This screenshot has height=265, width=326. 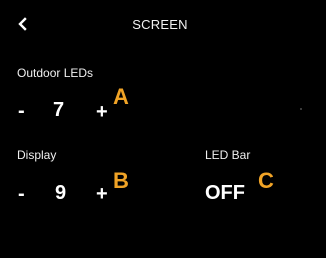 What do you see at coordinates (55, 73) in the screenshot?
I see `outdoor-leds-label: Outdoor LEDs` at bounding box center [55, 73].